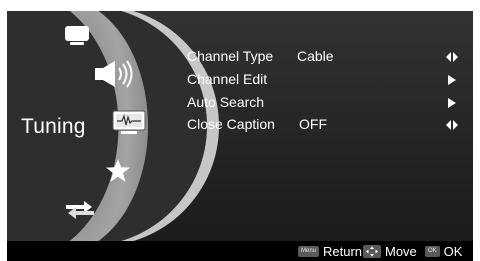 The height and width of the screenshot is (261, 480). Describe the element at coordinates (453, 251) in the screenshot. I see `ok-label: OK` at that location.